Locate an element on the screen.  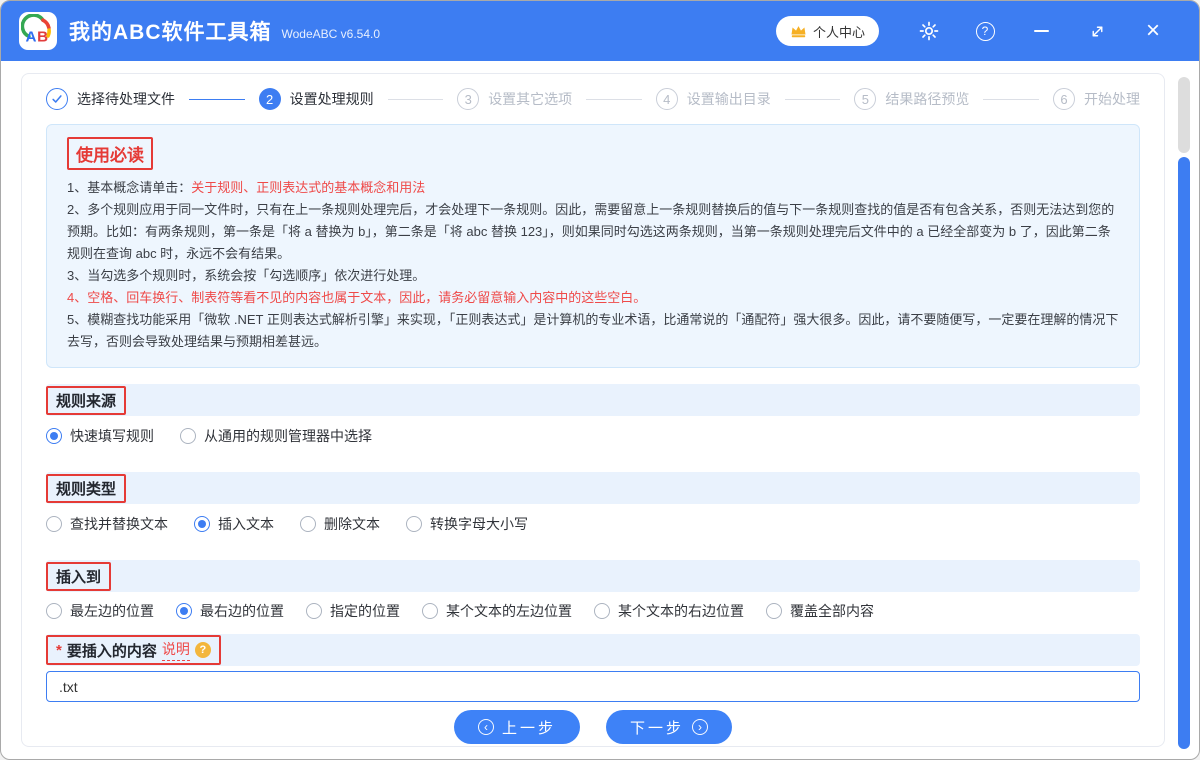
step-4-number: 4 is located at coordinates (666, 99).